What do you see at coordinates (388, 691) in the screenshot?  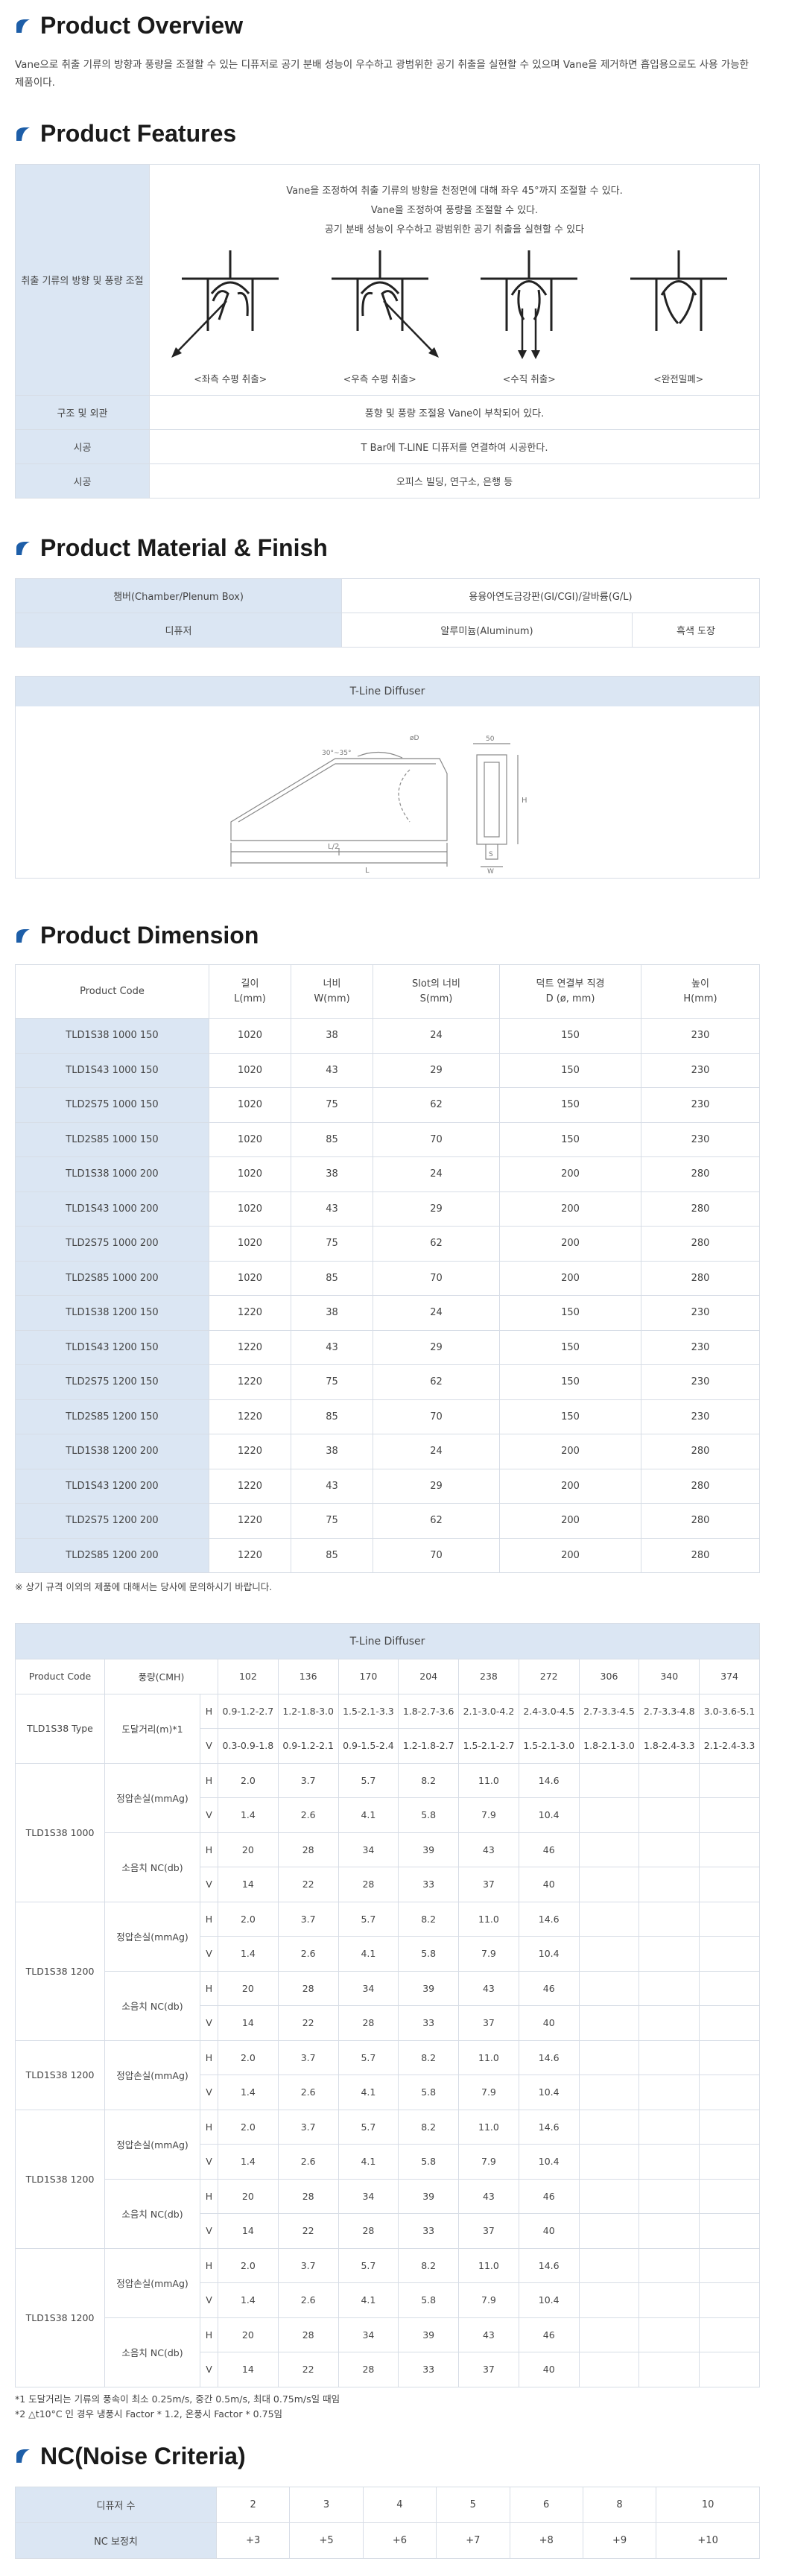 I see `diagram-title: T-Line Diffuser` at bounding box center [388, 691].